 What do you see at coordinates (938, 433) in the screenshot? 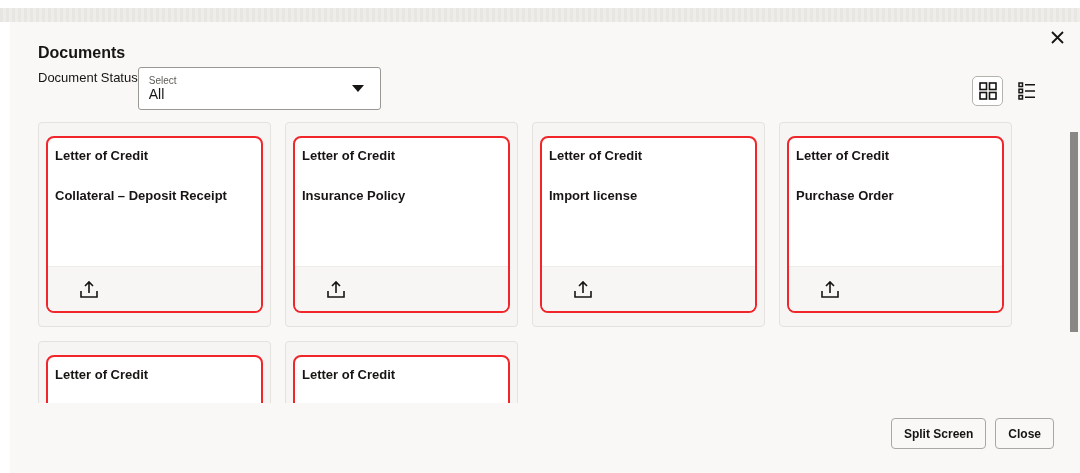
I see `footer-button: Split Screen` at bounding box center [938, 433].